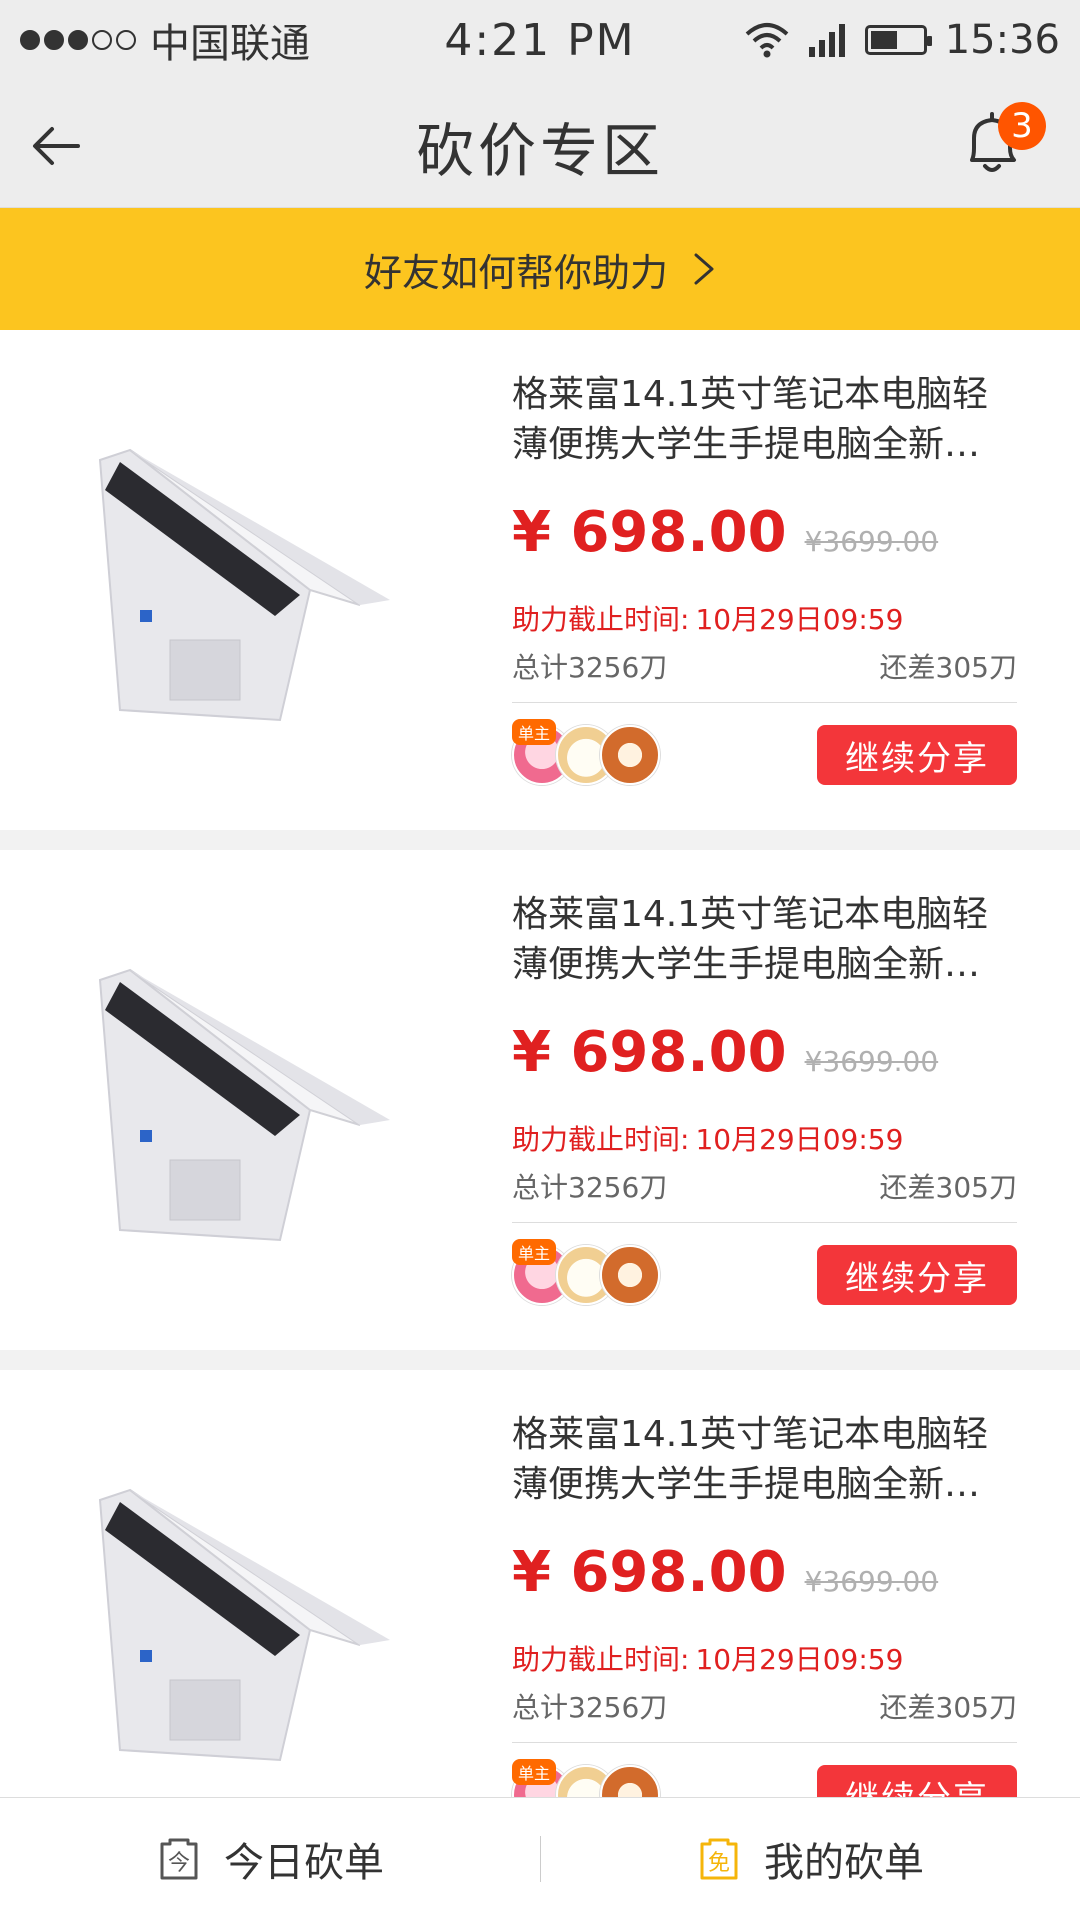 The height and width of the screenshot is (1920, 1080). I want to click on cellular-signal-icon, so click(826, 40).